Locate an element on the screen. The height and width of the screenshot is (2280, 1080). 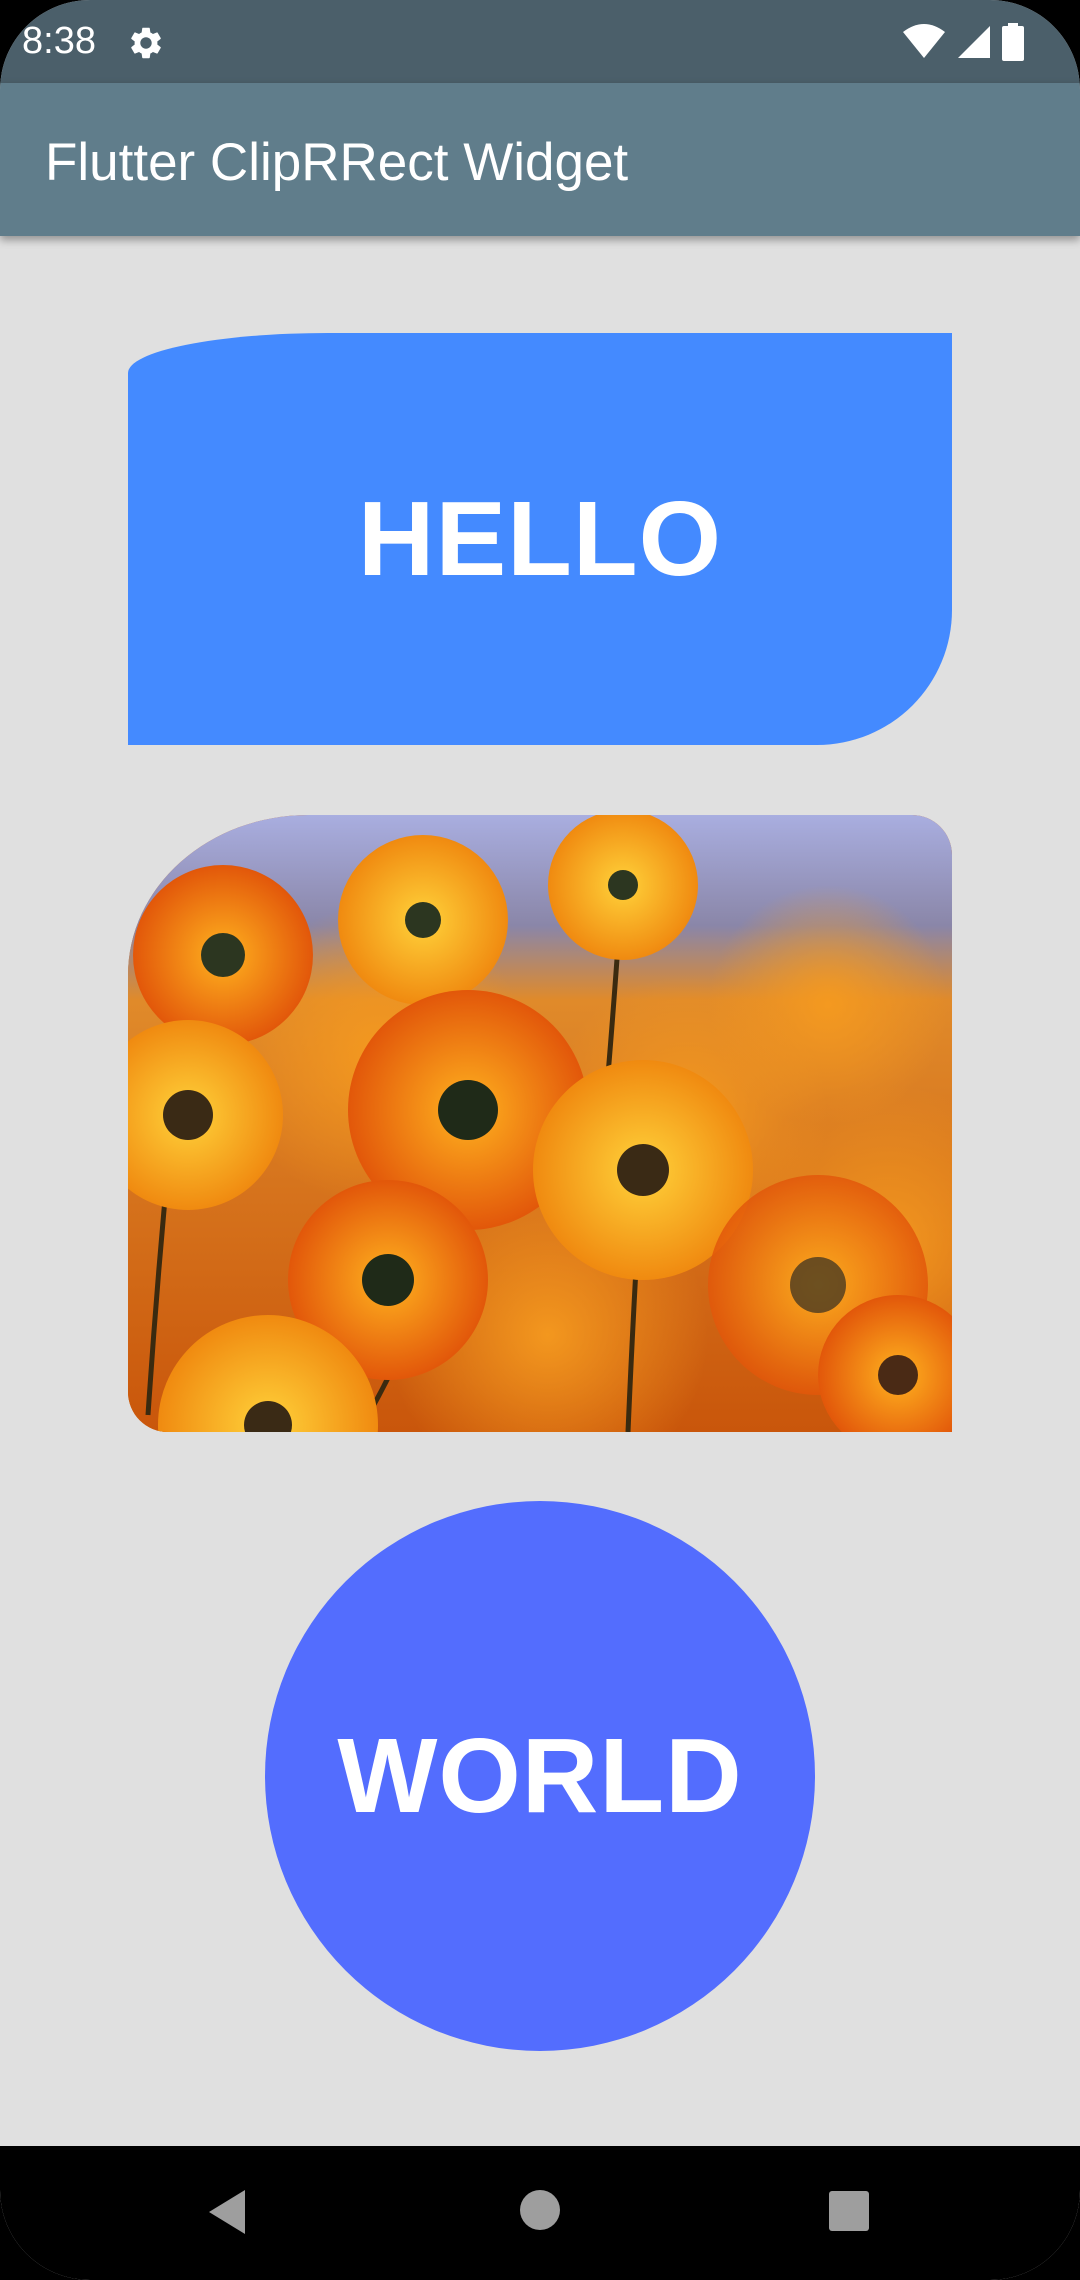
hello-label: HELLO is located at coordinates (540, 538).